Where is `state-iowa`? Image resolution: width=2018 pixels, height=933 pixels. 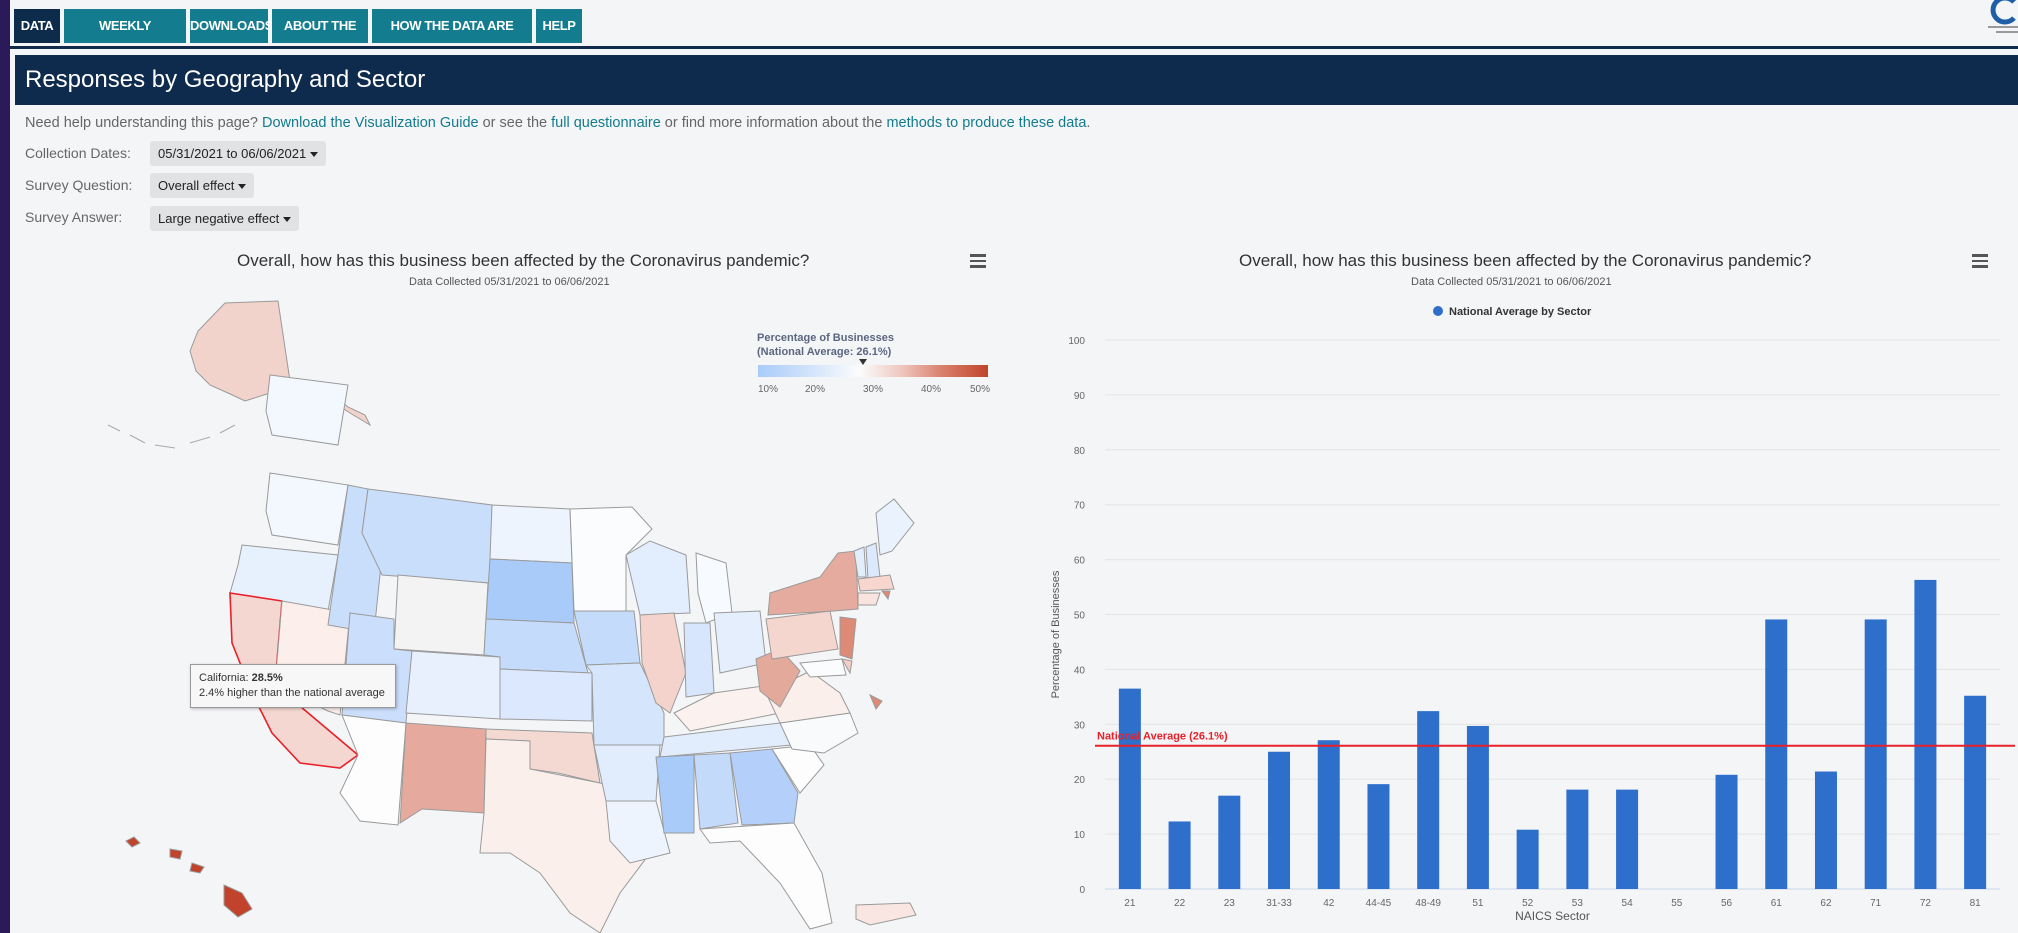
state-iowa is located at coordinates (607, 638).